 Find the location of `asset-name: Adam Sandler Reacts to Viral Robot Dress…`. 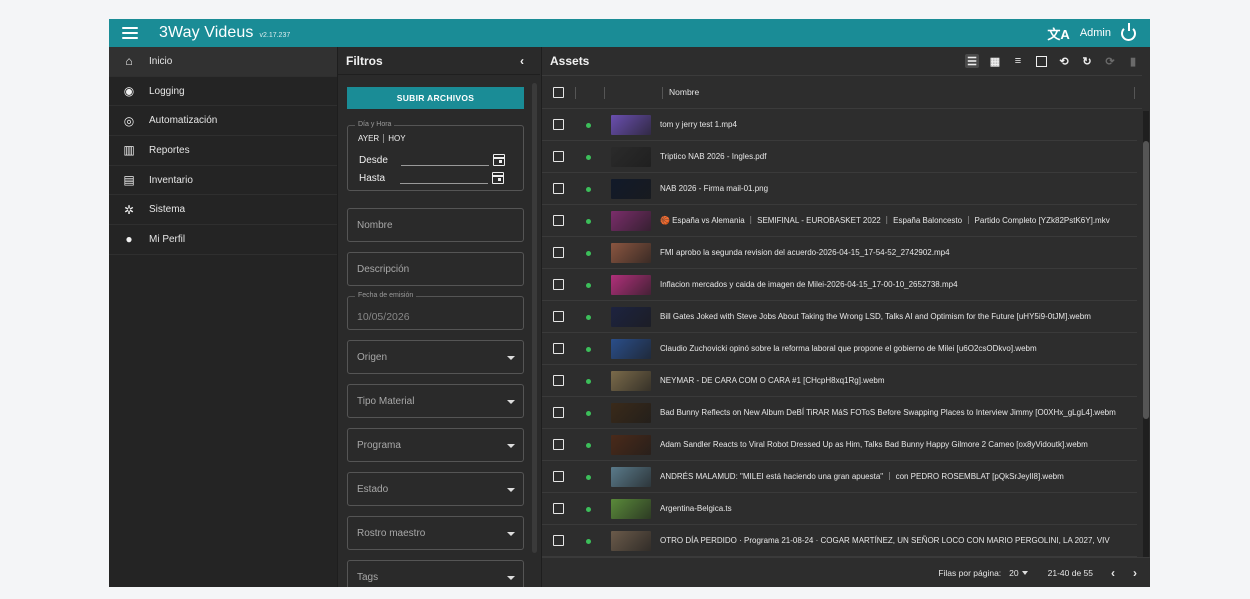

asset-name: Adam Sandler Reacts to Viral Robot Dress… is located at coordinates (874, 444).